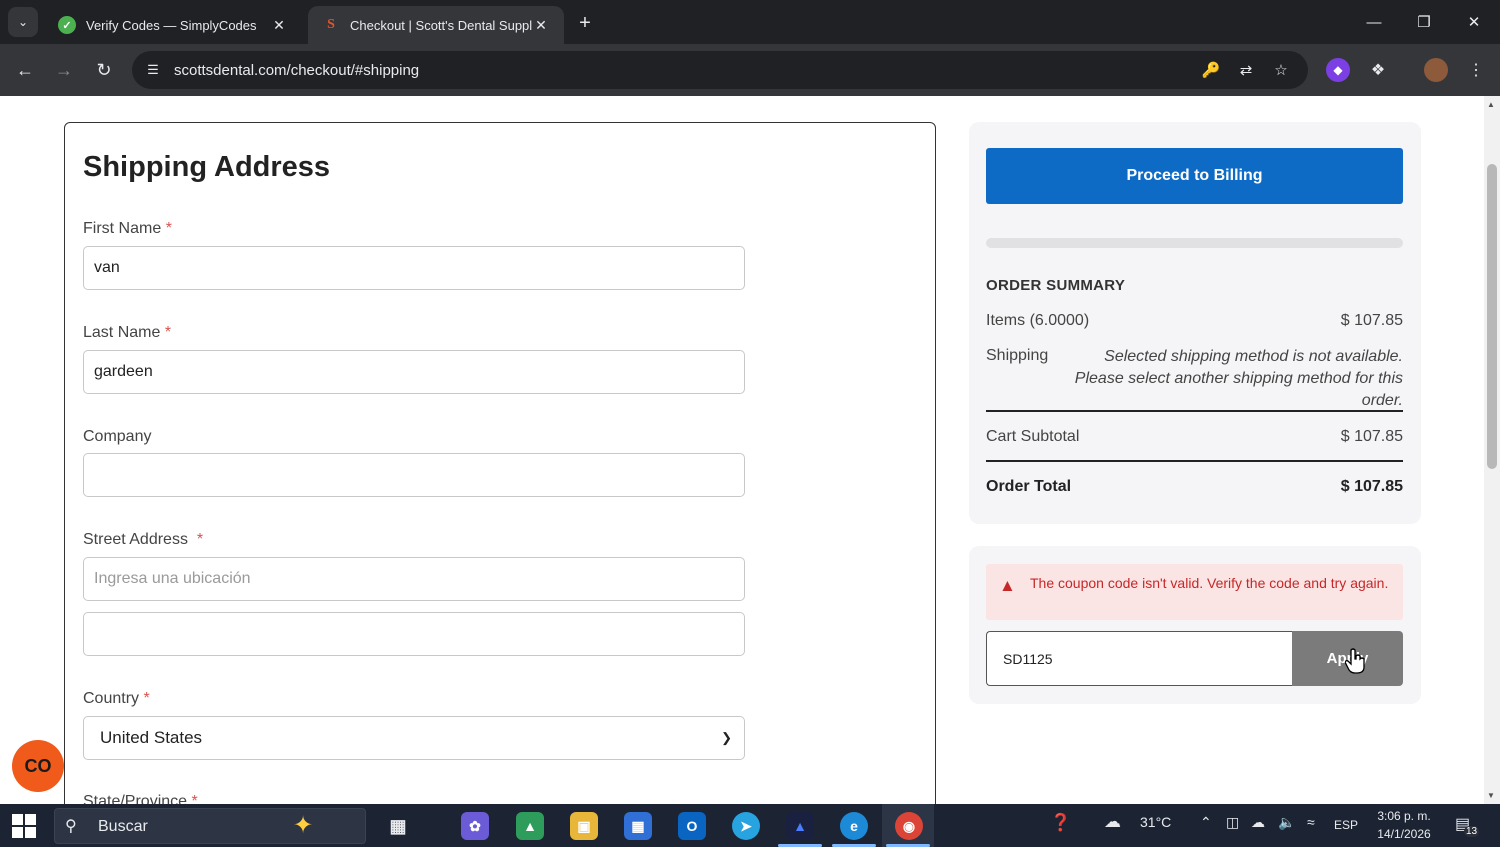 This screenshot has width=1500, height=847. I want to click on scroll-up-arrow-icon: ▲, so click(1491, 104).